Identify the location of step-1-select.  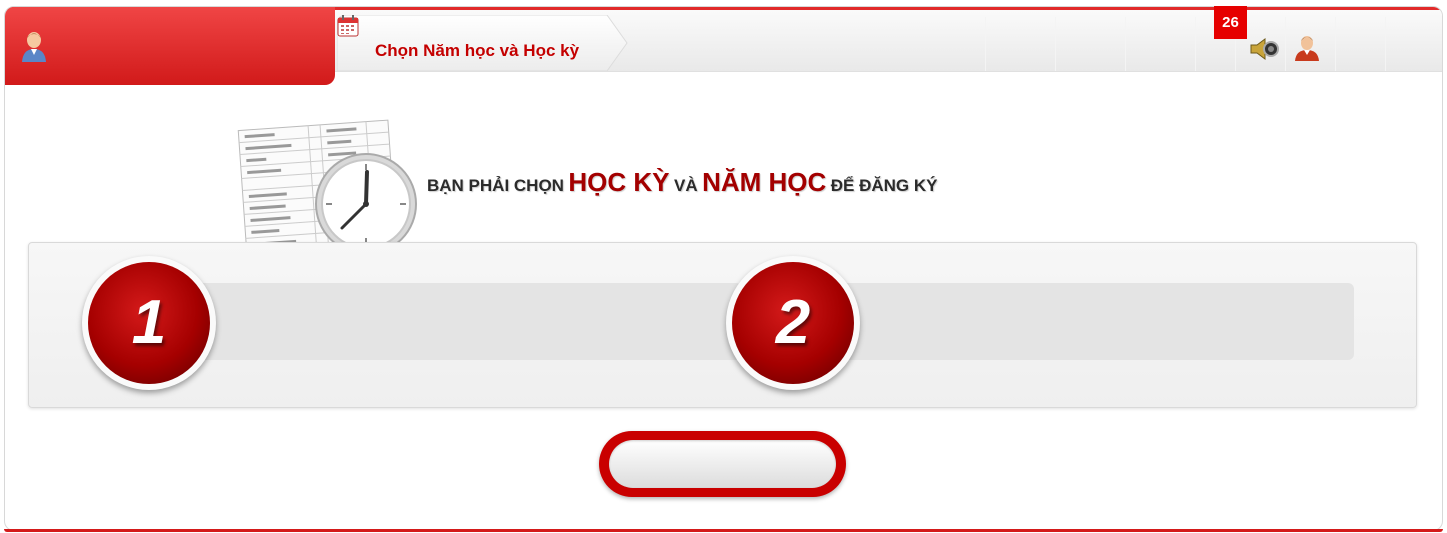
(462, 321).